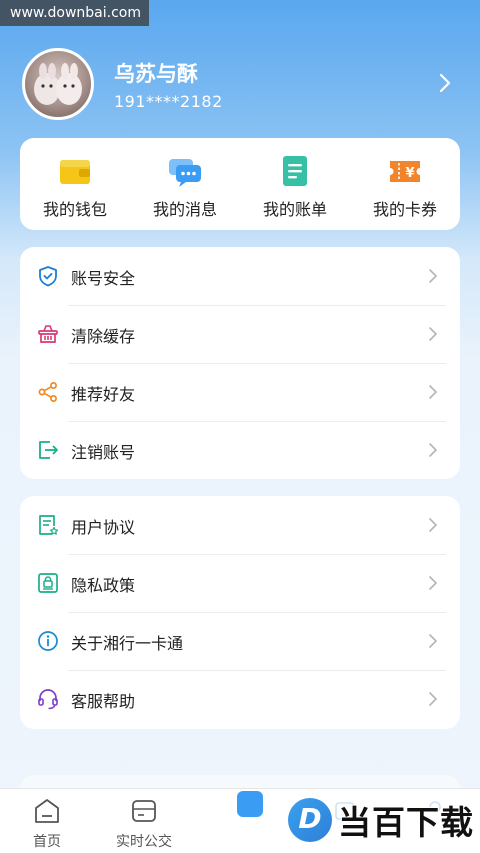 The width and height of the screenshot is (480, 853). I want to click on agreement-icon, so click(49, 525).